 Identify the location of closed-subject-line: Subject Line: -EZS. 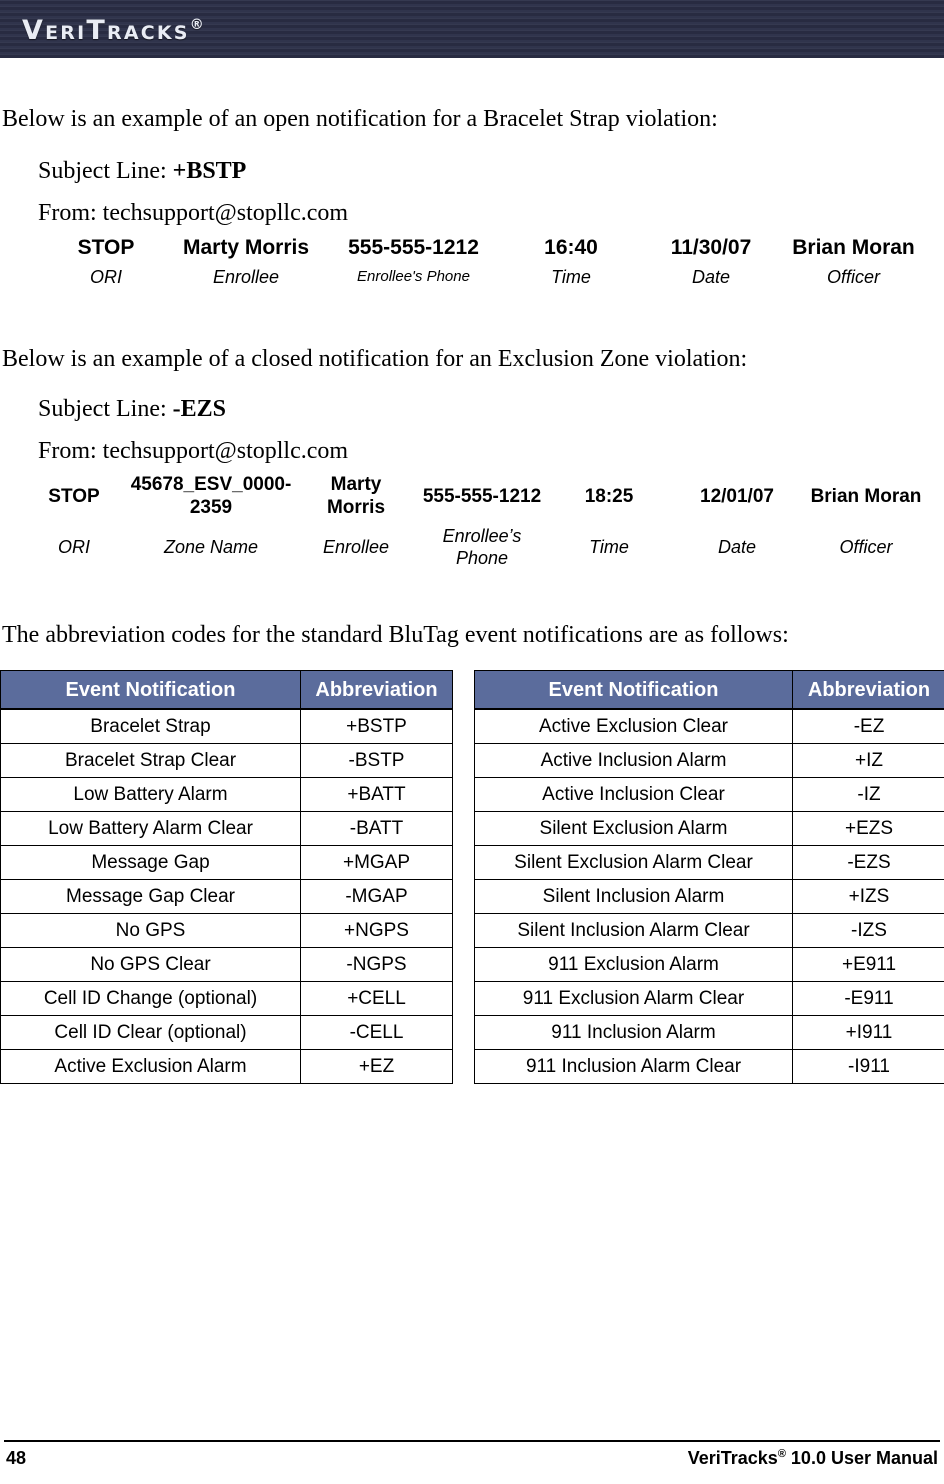
(132, 409).